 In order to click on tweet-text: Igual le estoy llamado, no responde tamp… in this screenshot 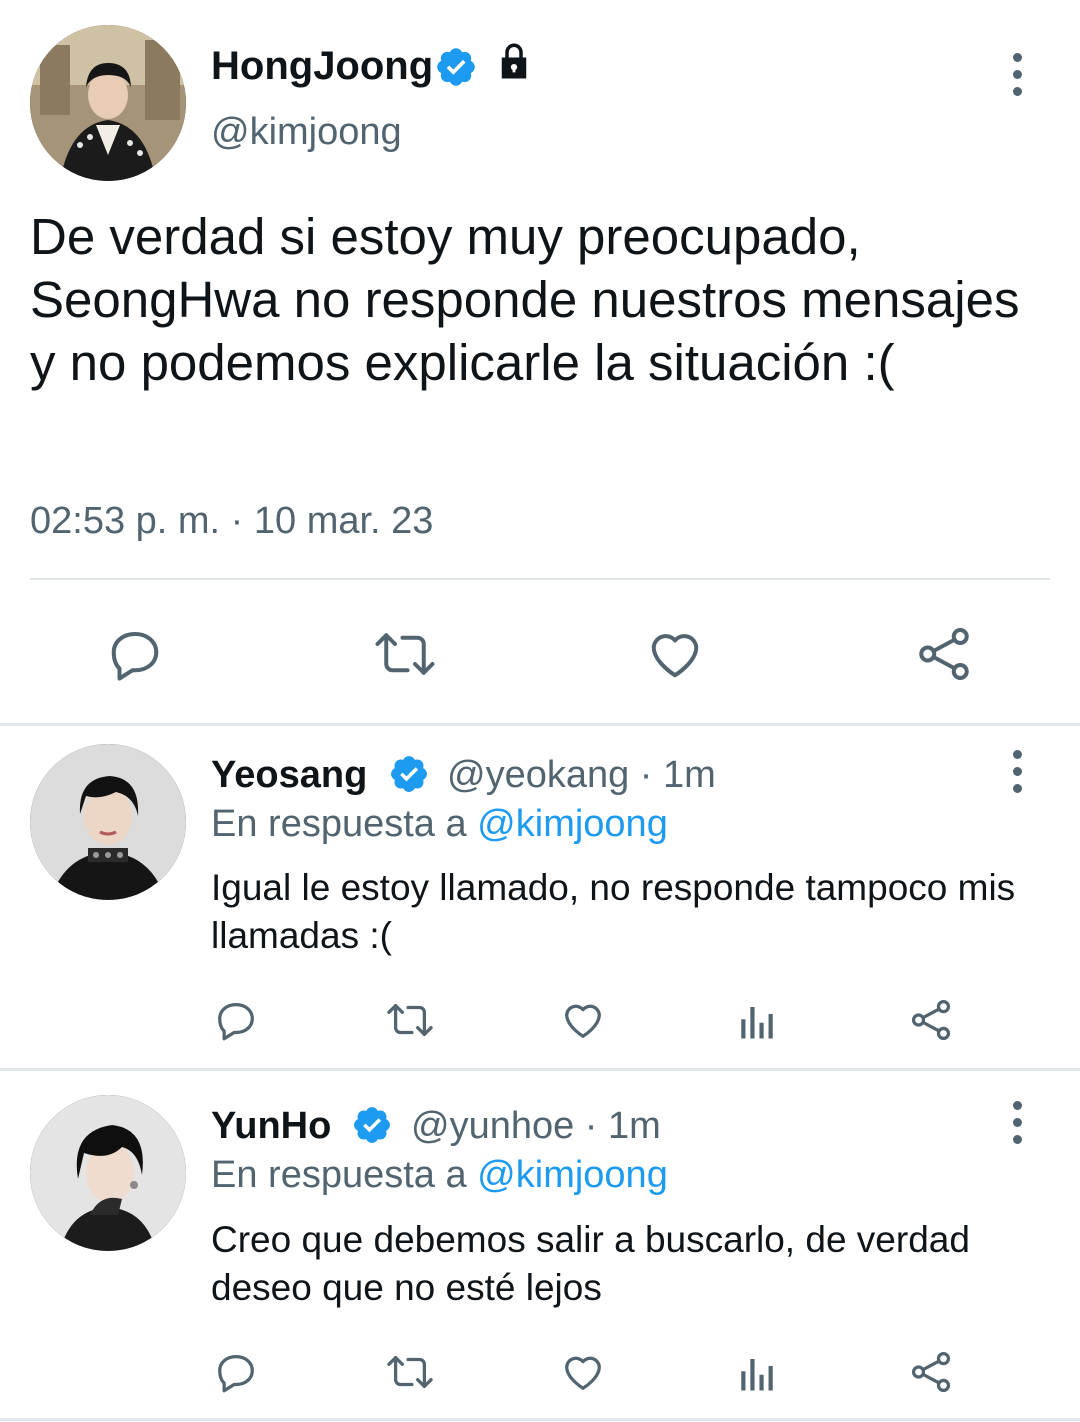, I will do `click(613, 911)`.